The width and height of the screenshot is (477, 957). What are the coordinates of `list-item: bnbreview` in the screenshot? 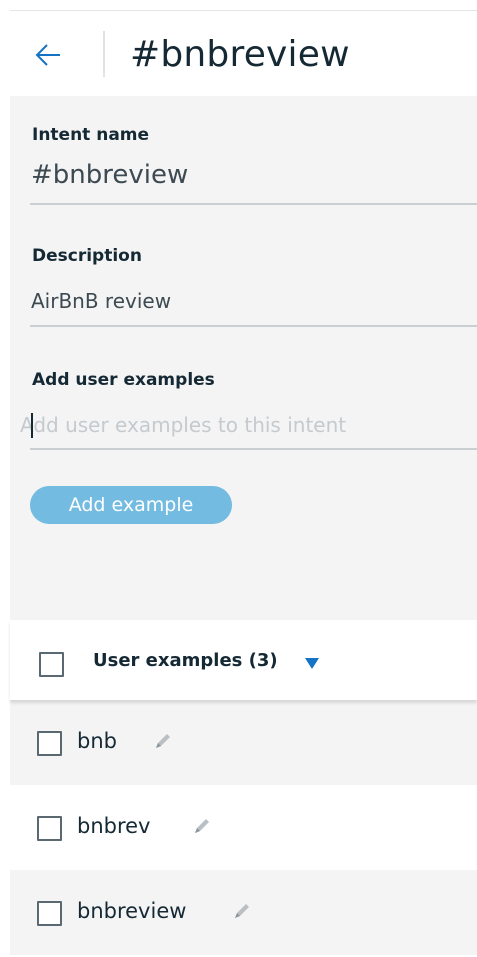 It's located at (243, 912).